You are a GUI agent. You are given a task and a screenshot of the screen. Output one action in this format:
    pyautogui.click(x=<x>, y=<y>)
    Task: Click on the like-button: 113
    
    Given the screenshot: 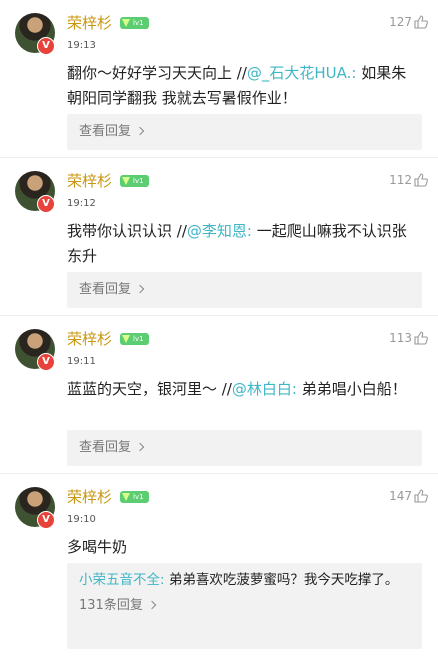 What is the action you would take?
    pyautogui.click(x=408, y=338)
    